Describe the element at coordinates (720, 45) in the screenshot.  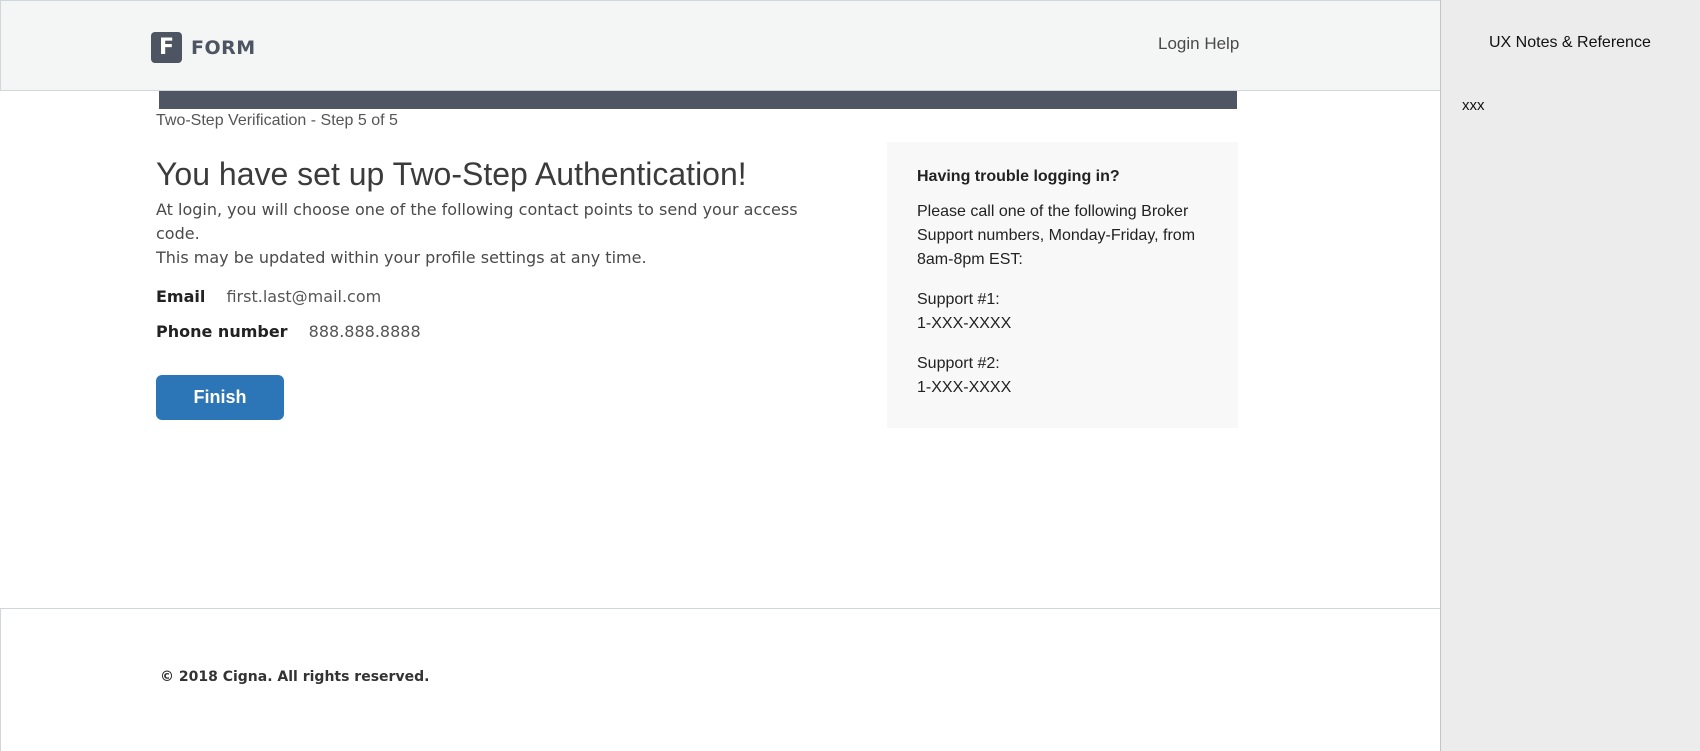
I see `header: F FORM Login Help` at that location.